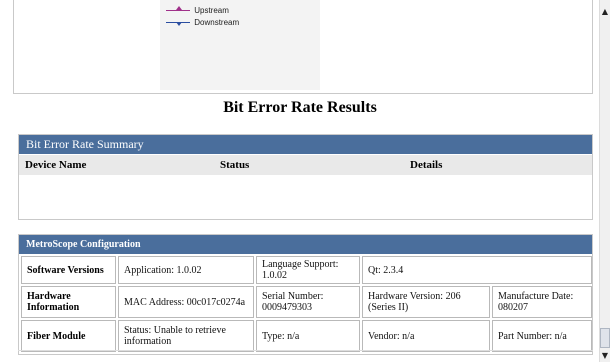  I want to click on cell-serial-number: Serial Number: 0009479303, so click(308, 302).